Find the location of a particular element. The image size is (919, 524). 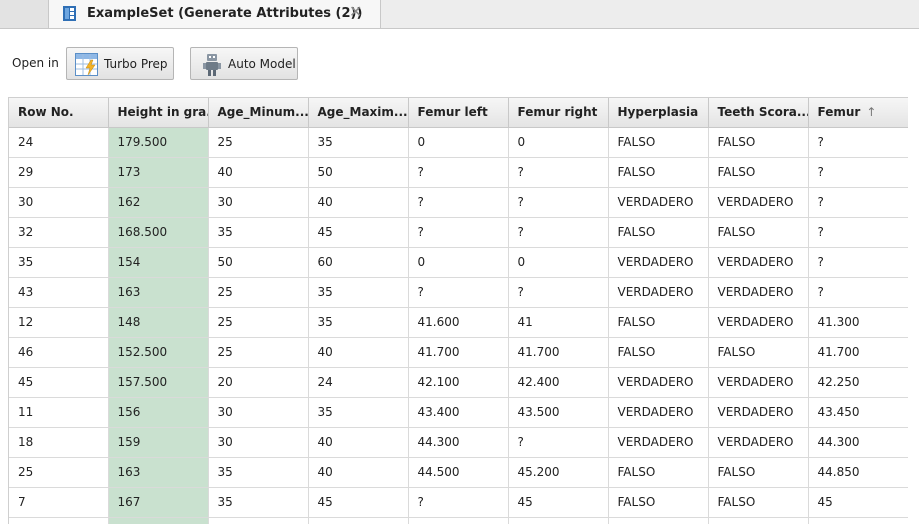

table-cell: 168.500 is located at coordinates (158, 232).